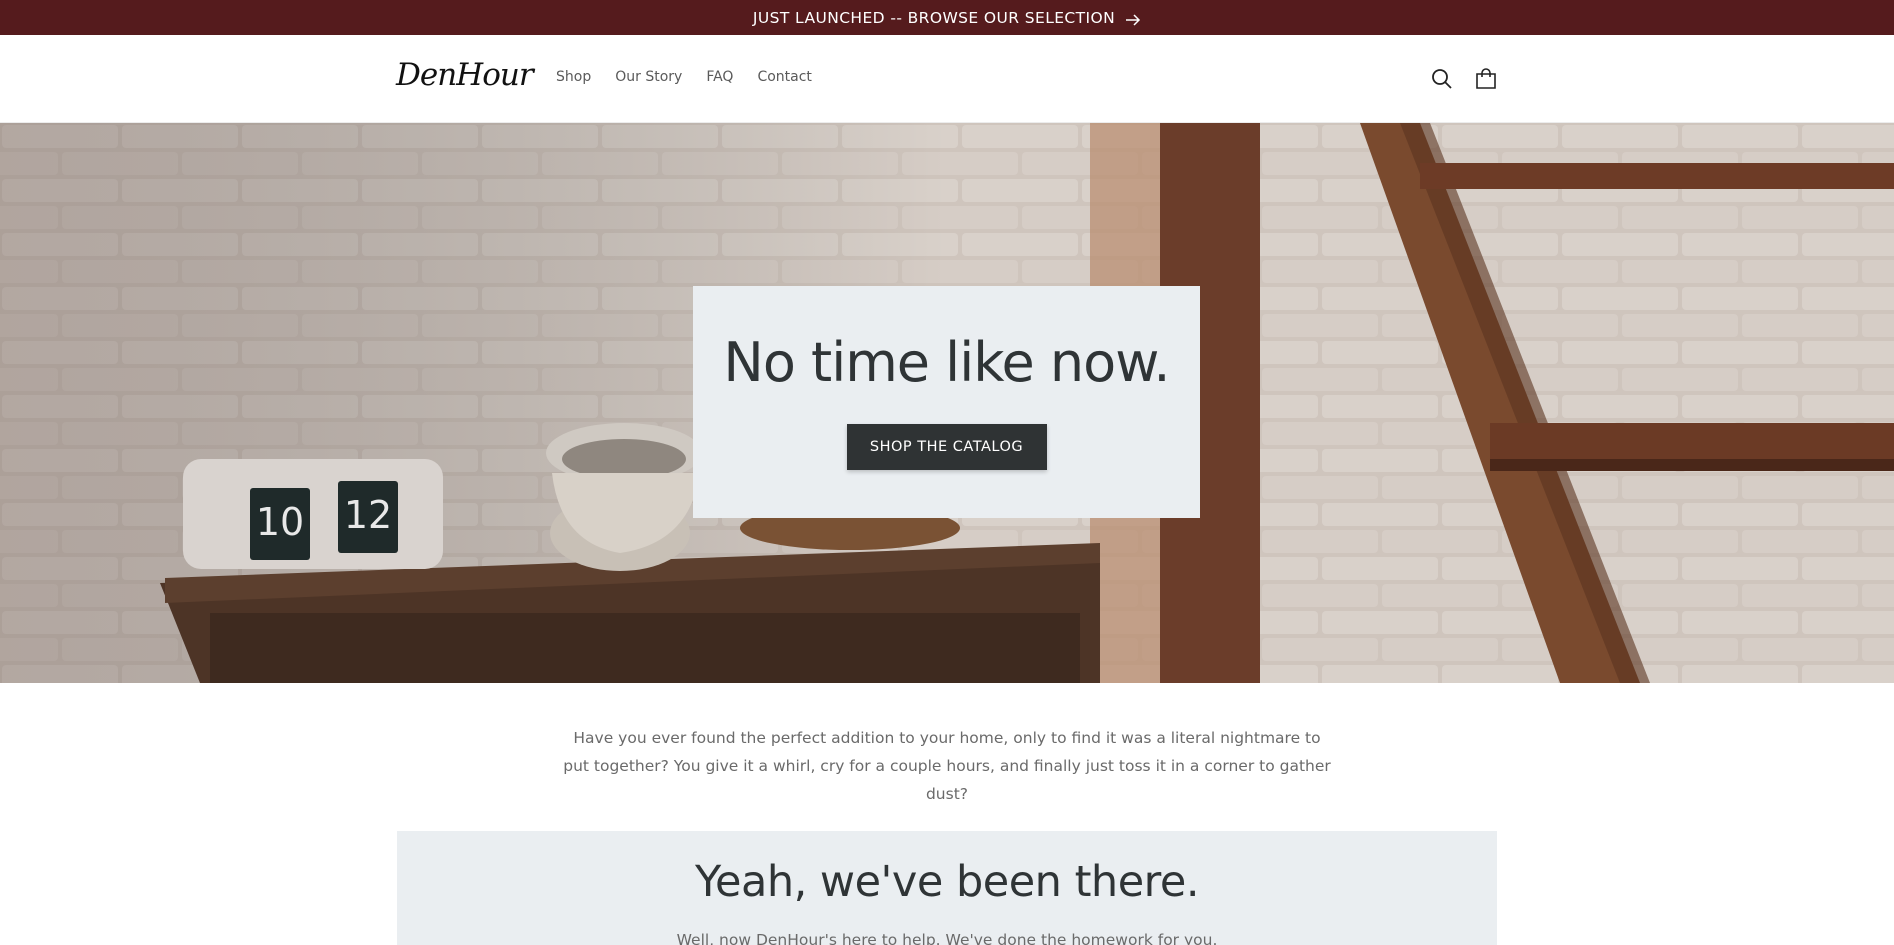 The width and height of the screenshot is (1894, 945). I want to click on clock-digit-hours: 10, so click(280, 522).